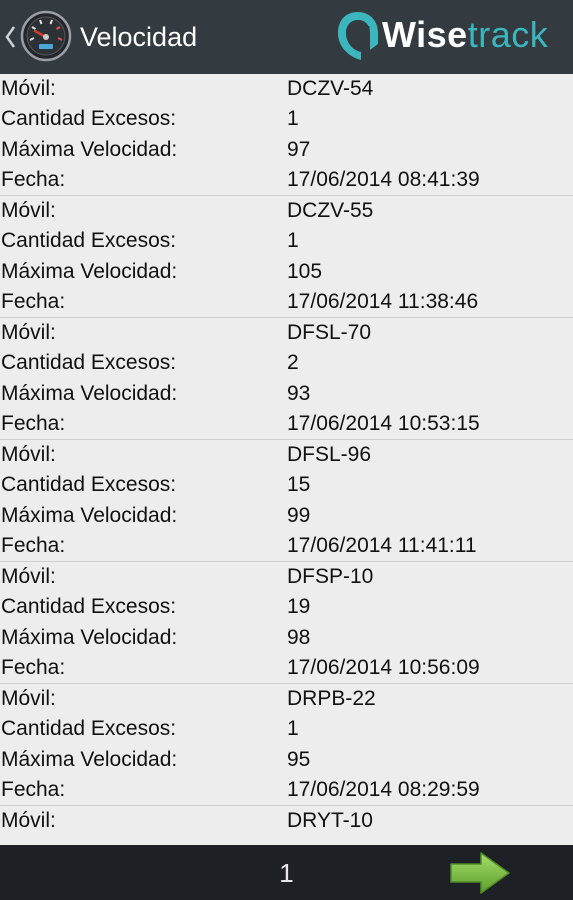 Image resolution: width=573 pixels, height=900 pixels. I want to click on value-movil: DFSL-70, so click(329, 332).